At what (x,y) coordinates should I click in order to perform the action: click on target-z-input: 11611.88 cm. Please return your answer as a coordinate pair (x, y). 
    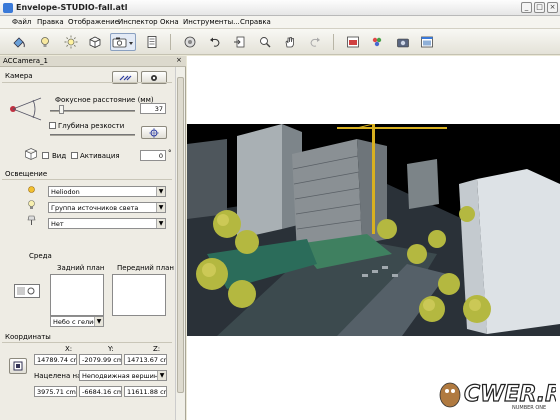
    Looking at the image, I should click on (145, 391).